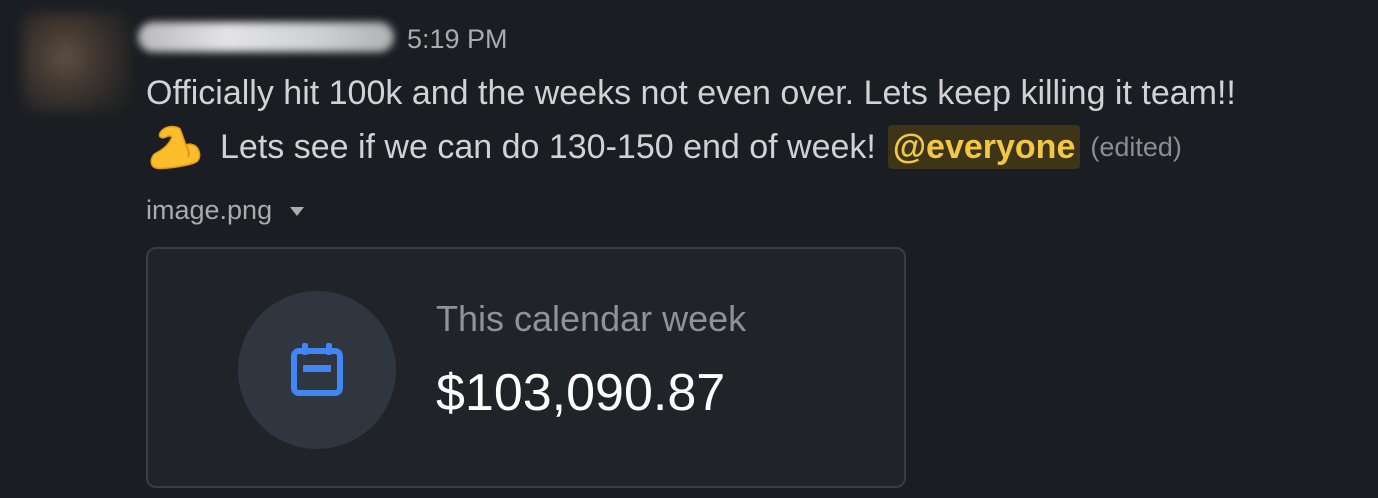 The width and height of the screenshot is (1378, 498). I want to click on calendar-icon, so click(317, 369).